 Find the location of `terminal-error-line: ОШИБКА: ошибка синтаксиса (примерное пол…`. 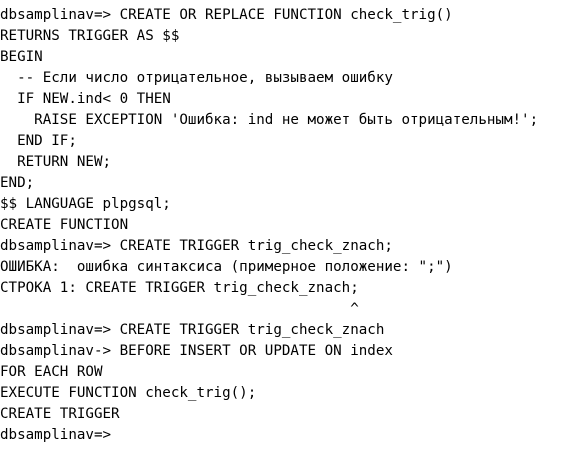

terminal-error-line: ОШИБКА: ошибка синтаксиса (примерное пол… is located at coordinates (226, 267).